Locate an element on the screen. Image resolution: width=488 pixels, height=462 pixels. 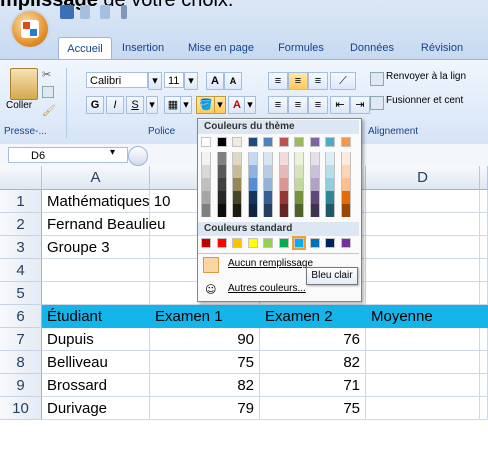
grow-font-button: A is located at coordinates (215, 81).